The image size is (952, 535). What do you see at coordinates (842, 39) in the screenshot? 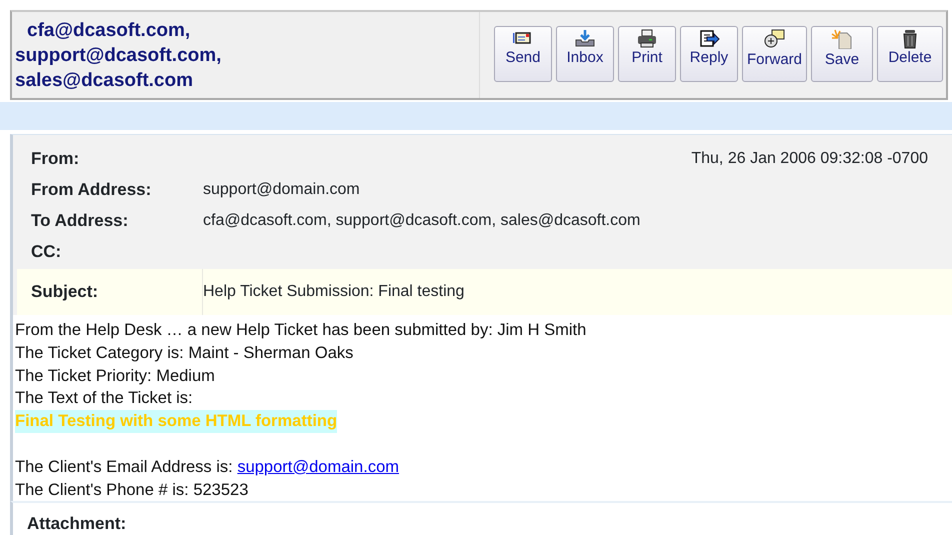
I see `new-document-icon` at bounding box center [842, 39].